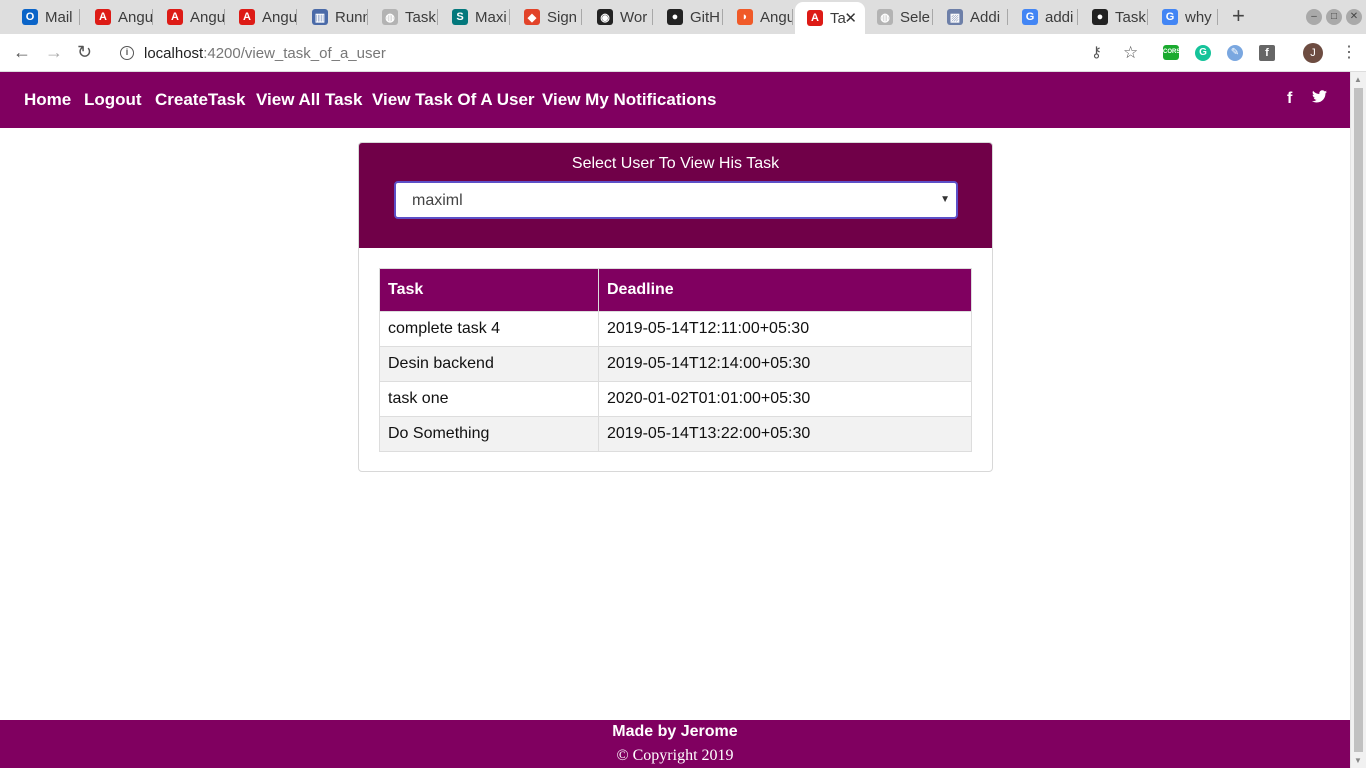 The height and width of the screenshot is (768, 1366). I want to click on tab-title: GitH, so click(705, 17).